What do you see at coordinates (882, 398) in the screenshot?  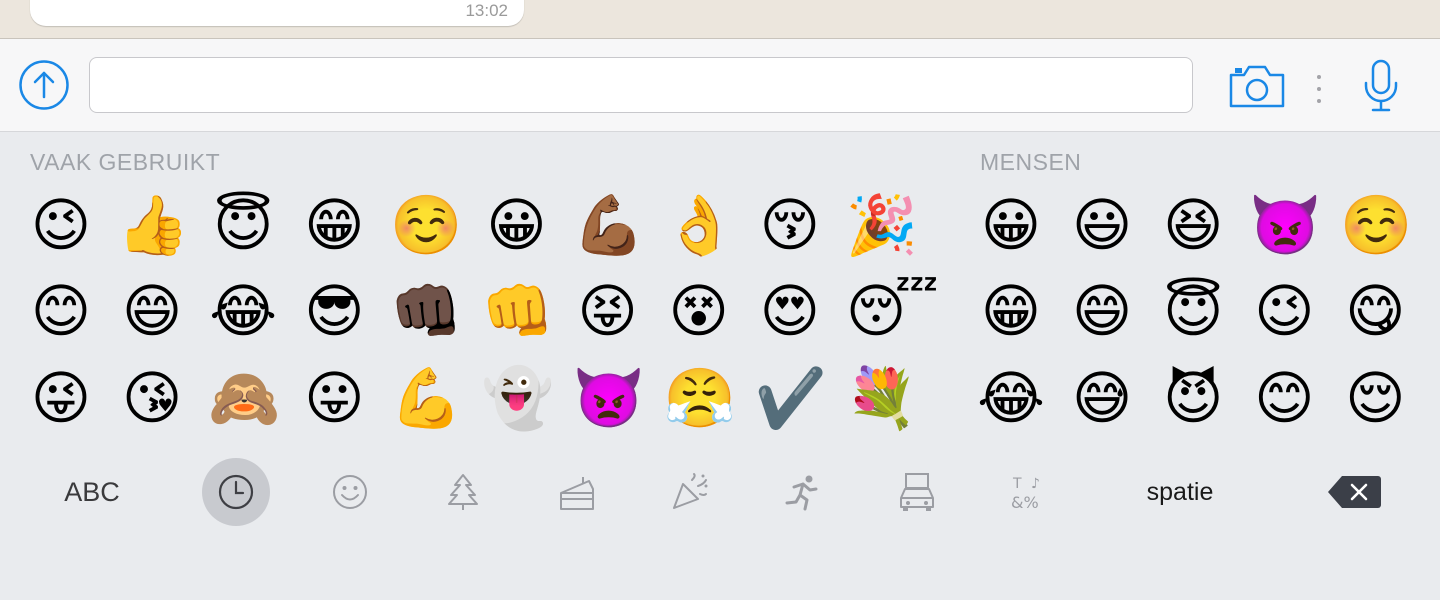 I see `emoji-key: 💐` at bounding box center [882, 398].